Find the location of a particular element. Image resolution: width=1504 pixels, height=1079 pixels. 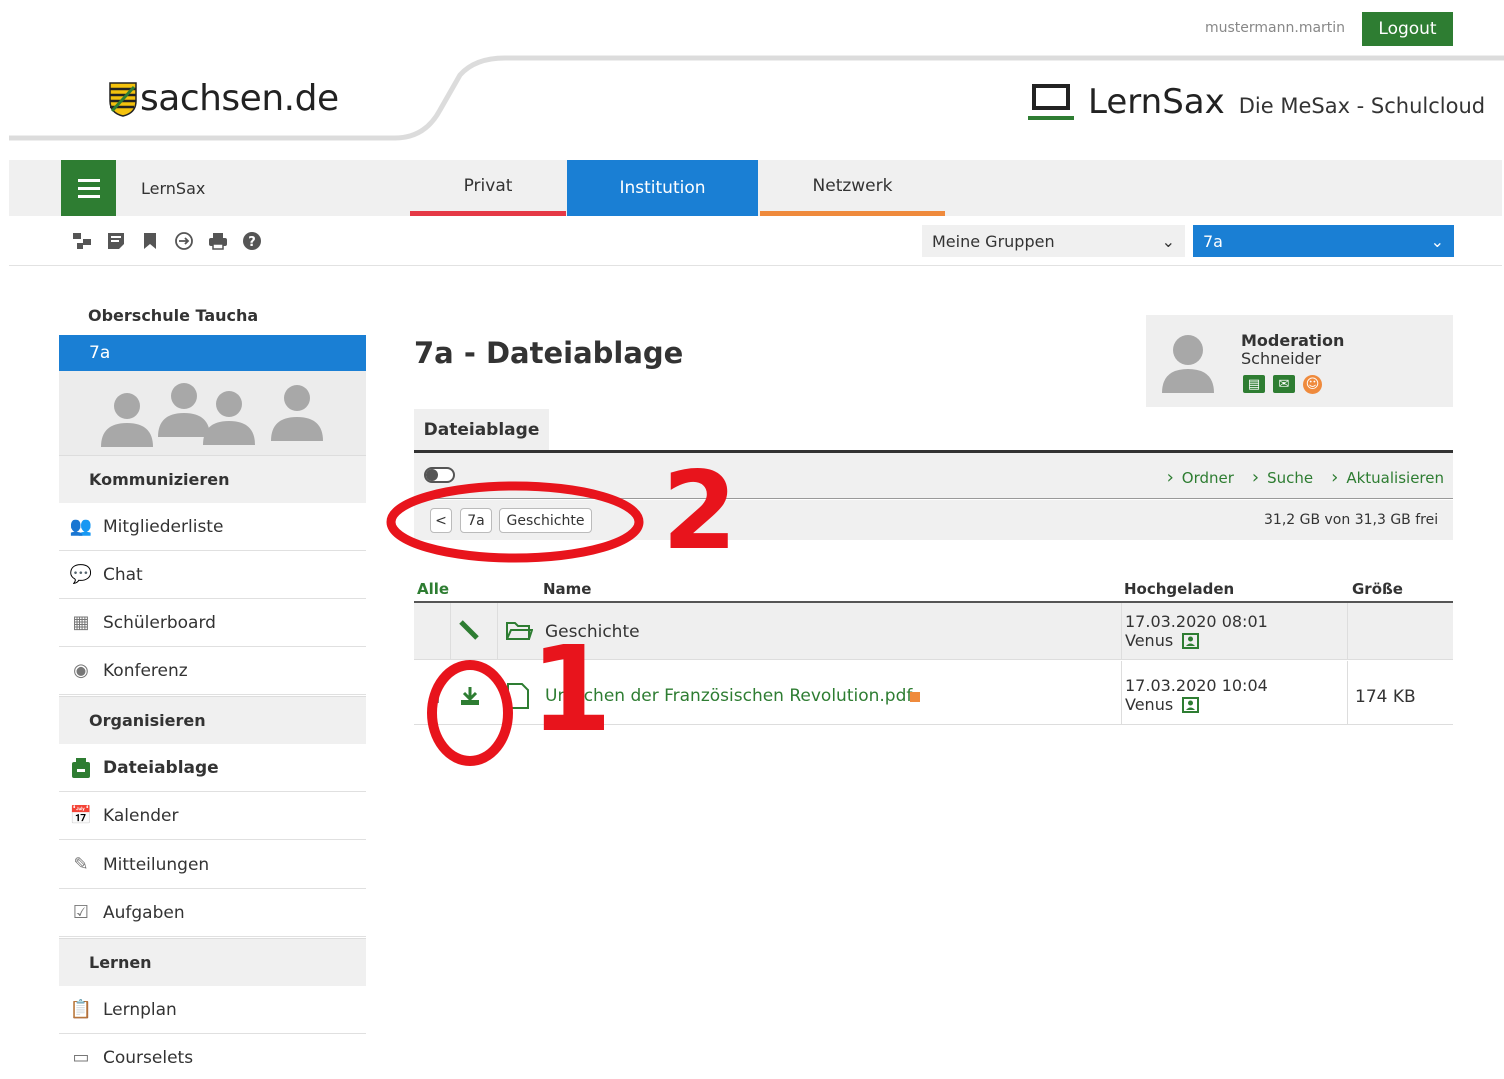

smiley-icon: ☺ is located at coordinates (1312, 384).